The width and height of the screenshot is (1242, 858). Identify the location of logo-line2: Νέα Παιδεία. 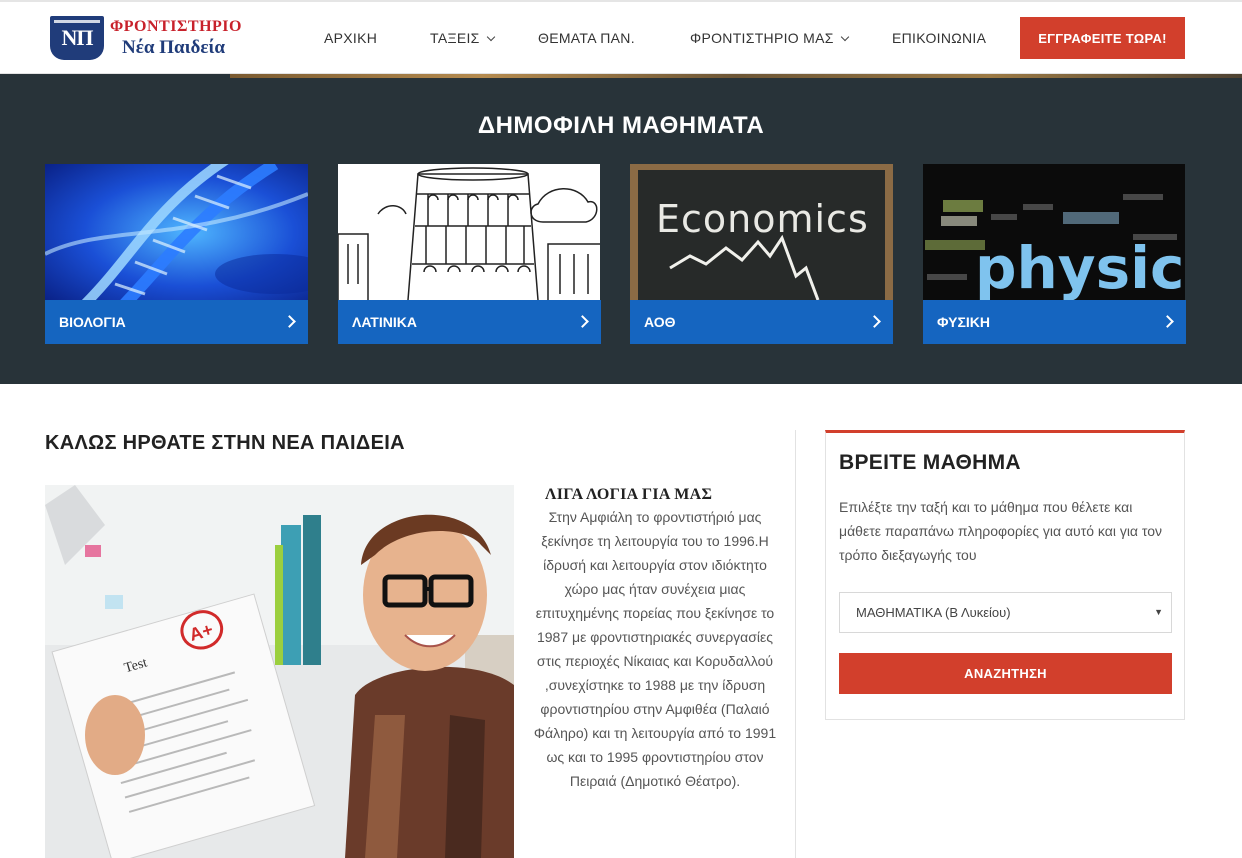
(173, 47).